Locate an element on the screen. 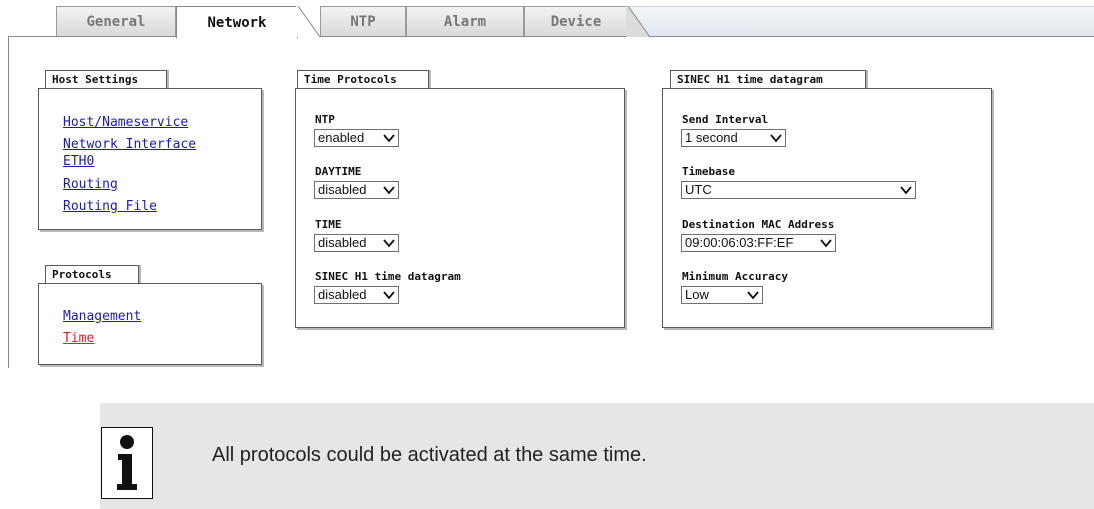  protocols-legend: Protocols is located at coordinates (92, 274).